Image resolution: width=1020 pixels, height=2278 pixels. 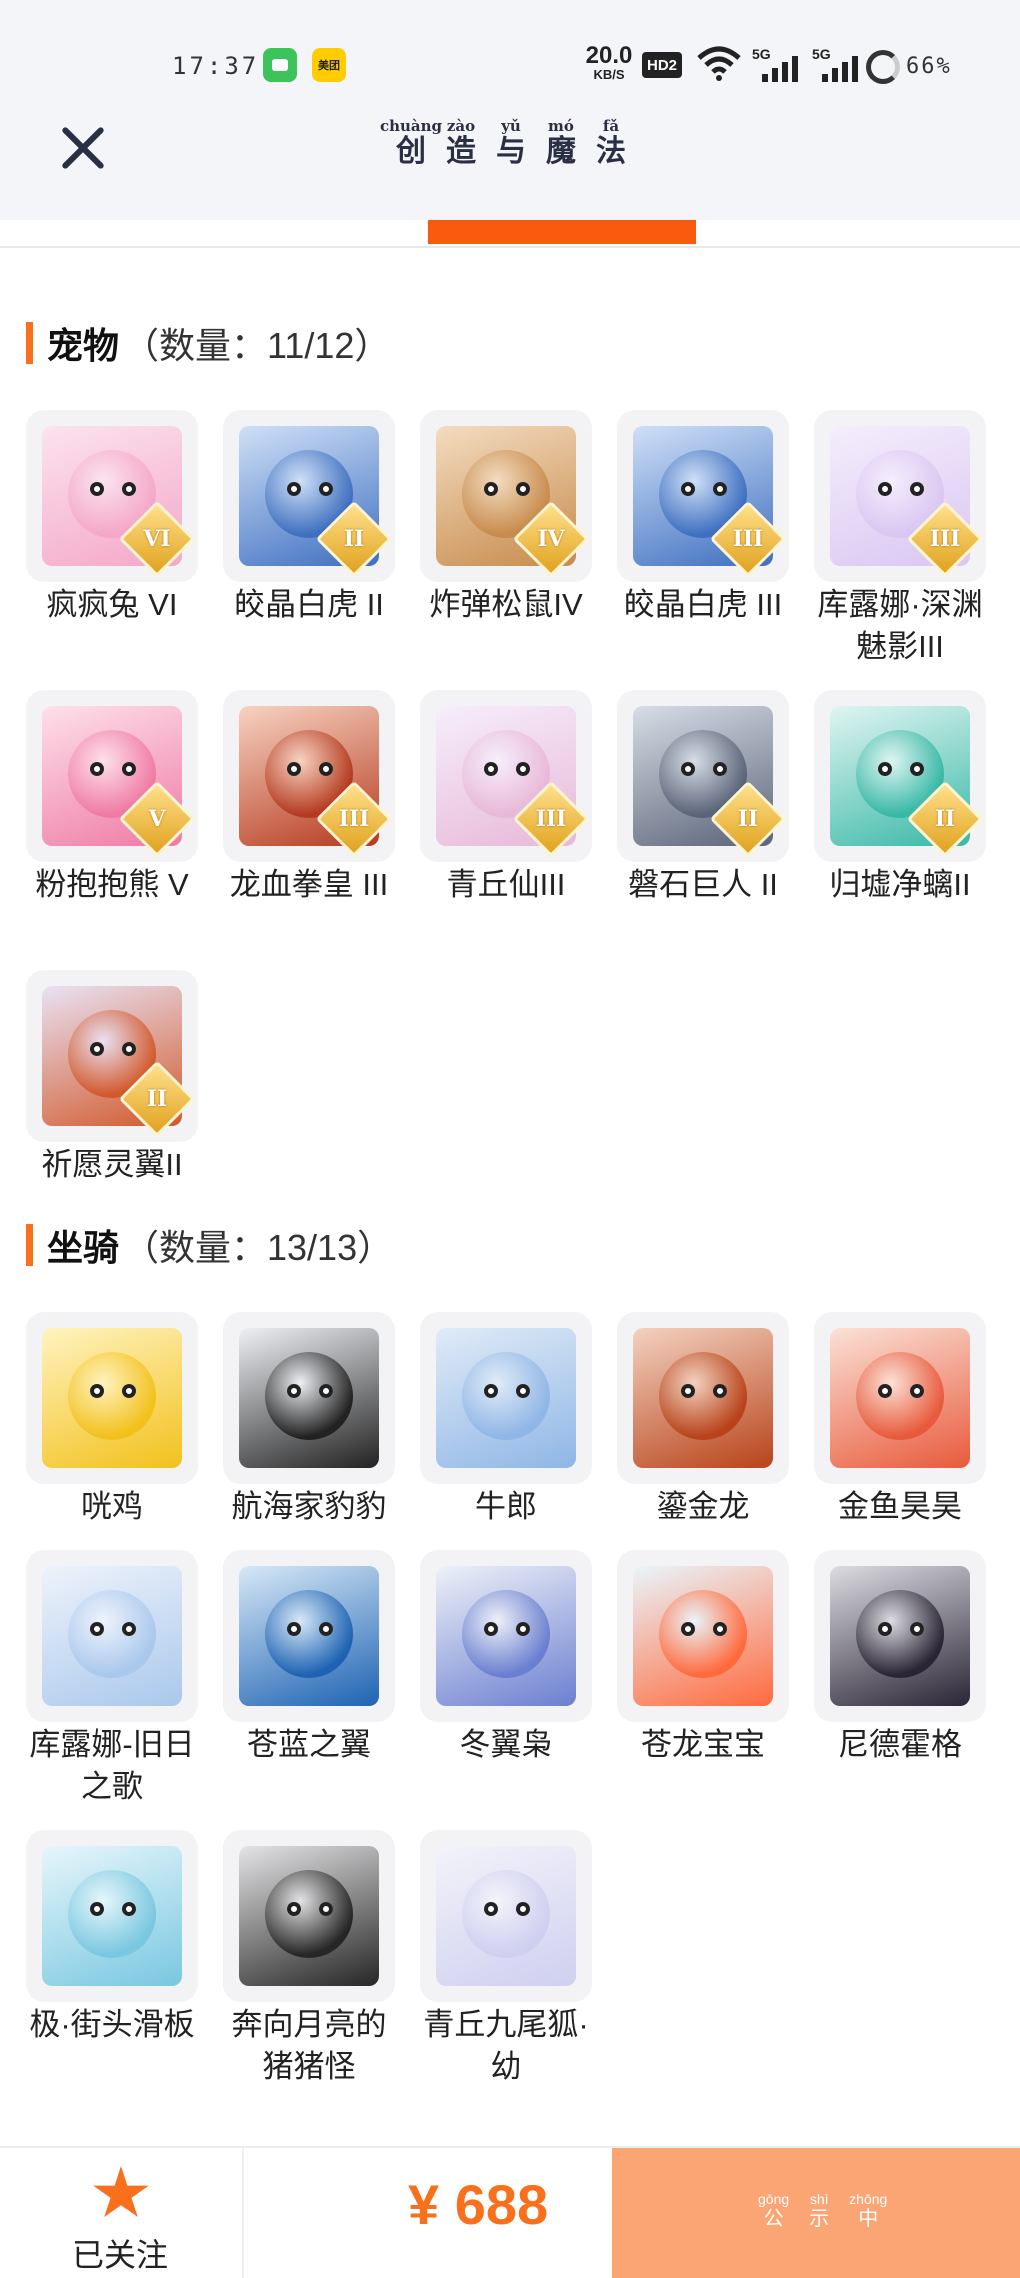 What do you see at coordinates (121, 2191) in the screenshot?
I see `star-icon` at bounding box center [121, 2191].